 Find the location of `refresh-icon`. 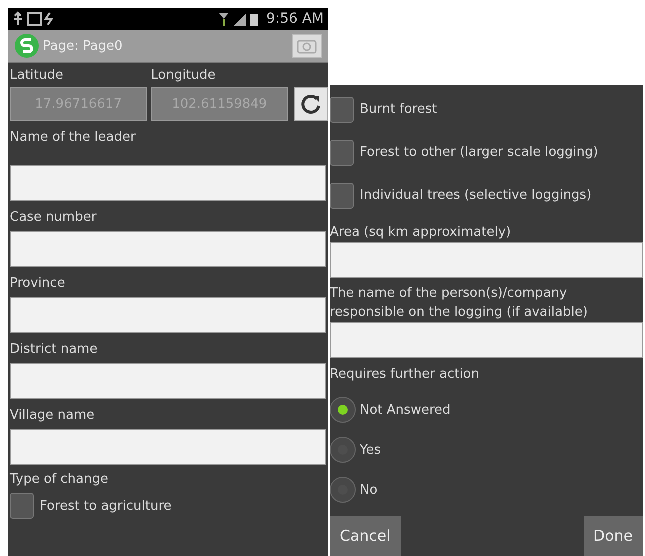

refresh-icon is located at coordinates (311, 104).